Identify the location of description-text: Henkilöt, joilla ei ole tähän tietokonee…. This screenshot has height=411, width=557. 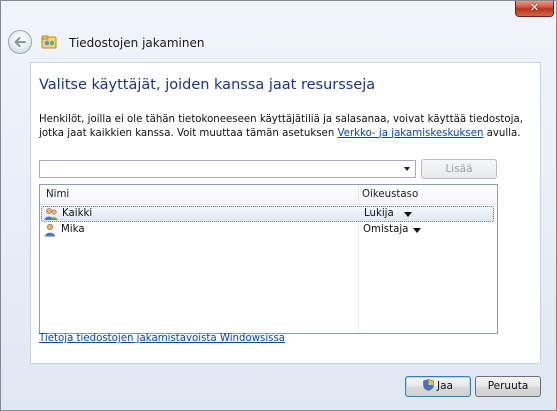
(287, 126).